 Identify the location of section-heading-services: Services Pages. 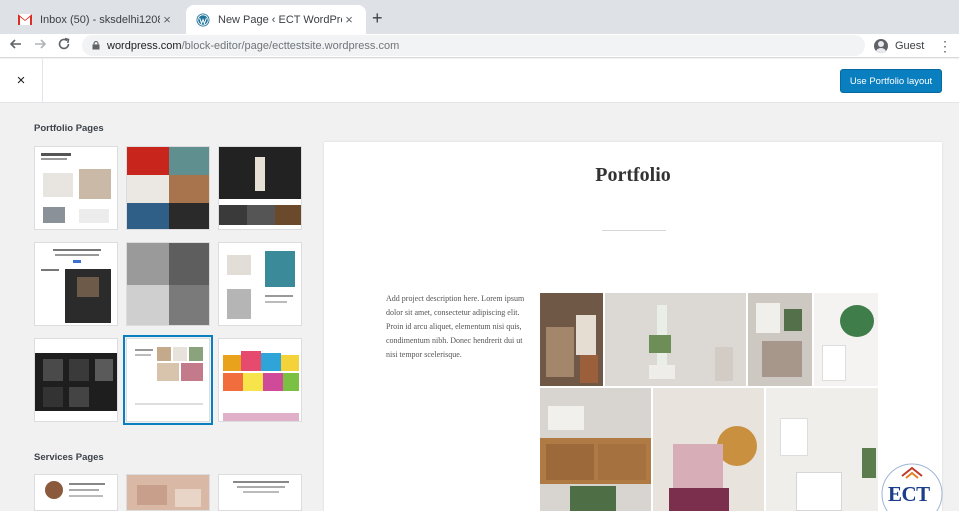
(69, 457).